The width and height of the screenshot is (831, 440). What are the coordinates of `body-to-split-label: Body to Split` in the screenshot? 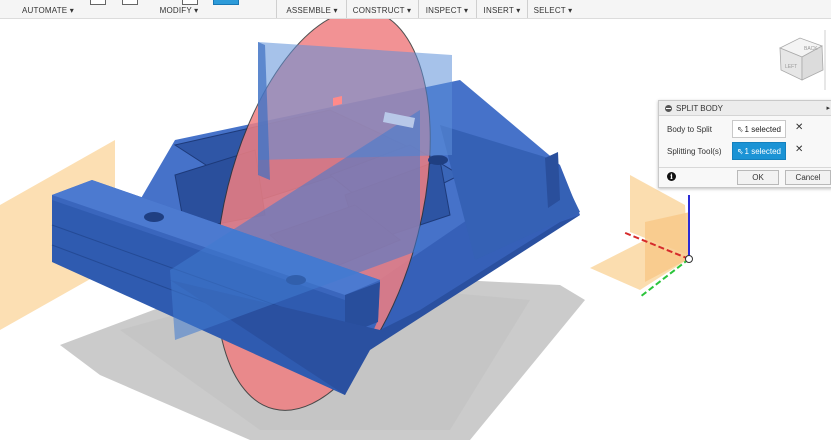 It's located at (689, 129).